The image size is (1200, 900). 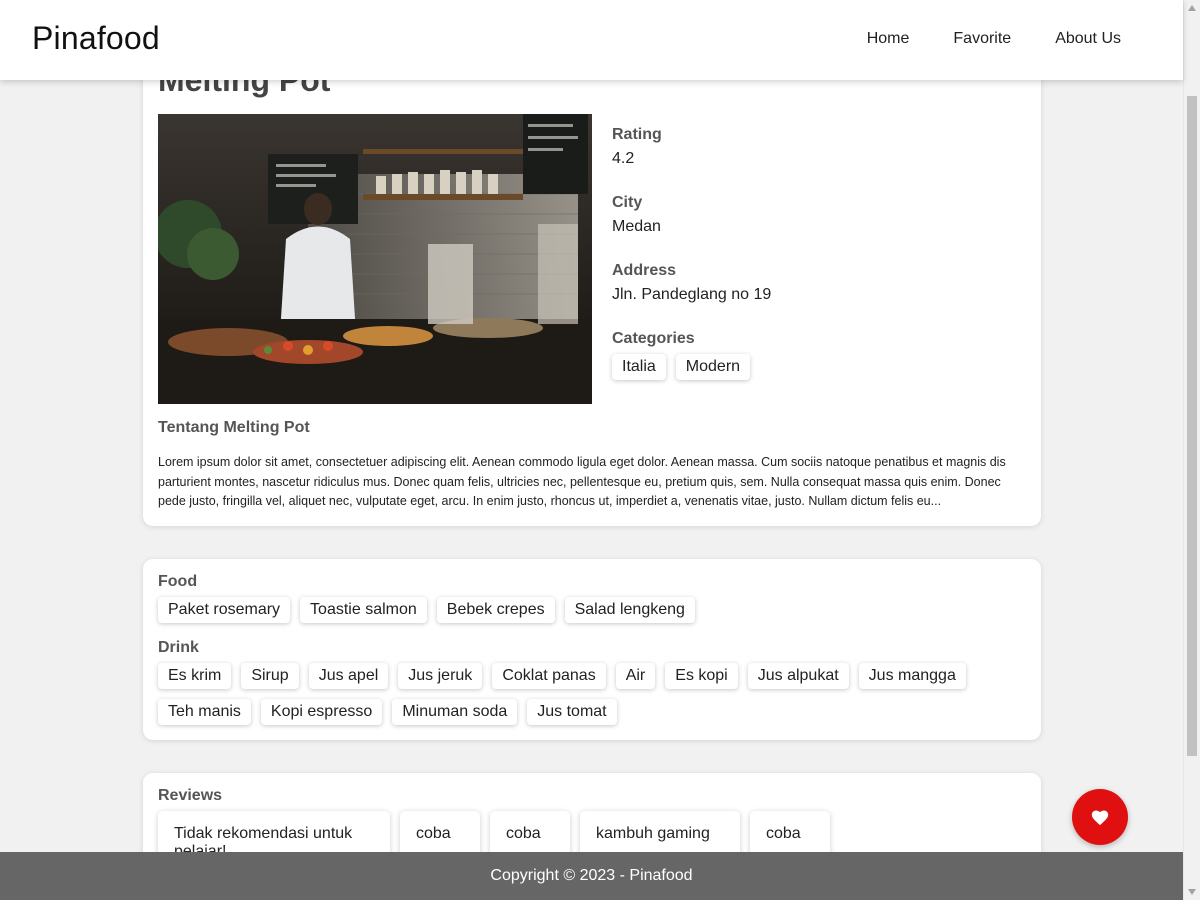 I want to click on scrollbar-thumb, so click(x=1192, y=426).